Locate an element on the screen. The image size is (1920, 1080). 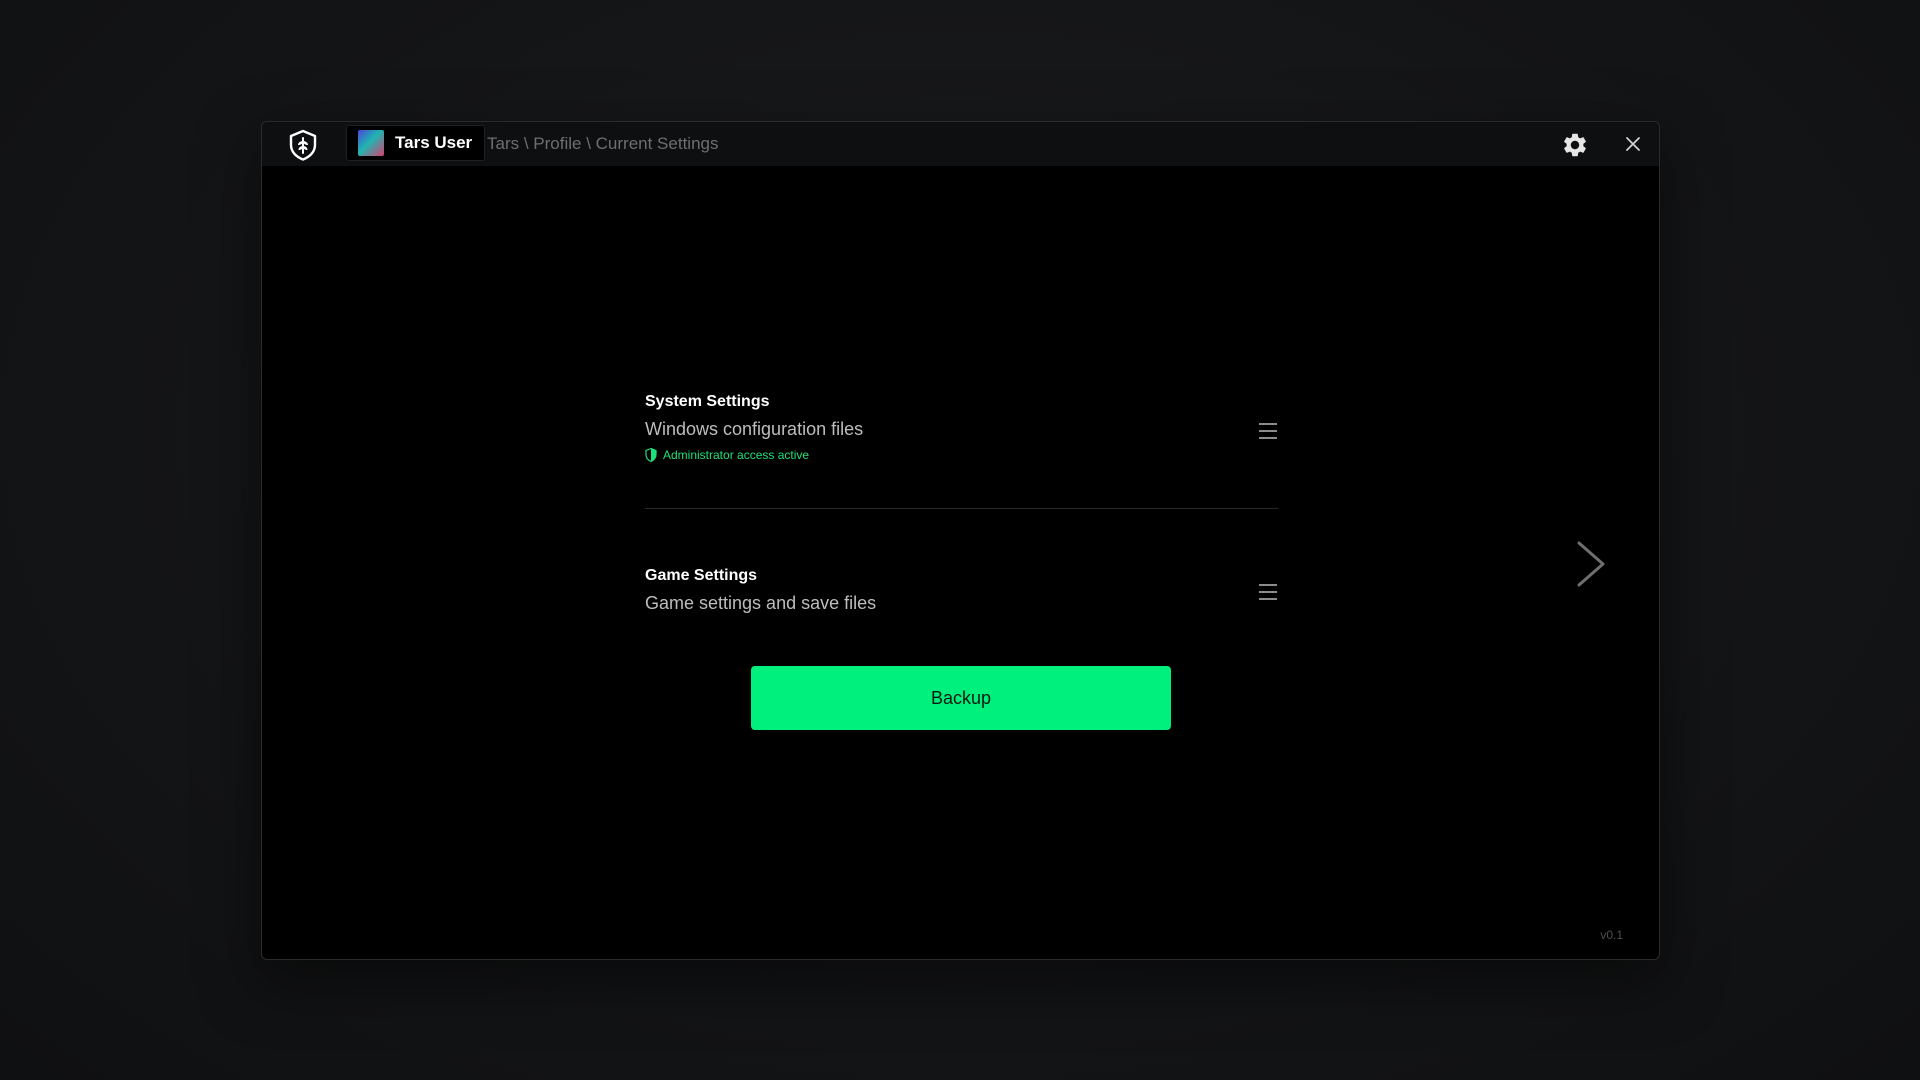
status-text: Administrator access active is located at coordinates (736, 455).